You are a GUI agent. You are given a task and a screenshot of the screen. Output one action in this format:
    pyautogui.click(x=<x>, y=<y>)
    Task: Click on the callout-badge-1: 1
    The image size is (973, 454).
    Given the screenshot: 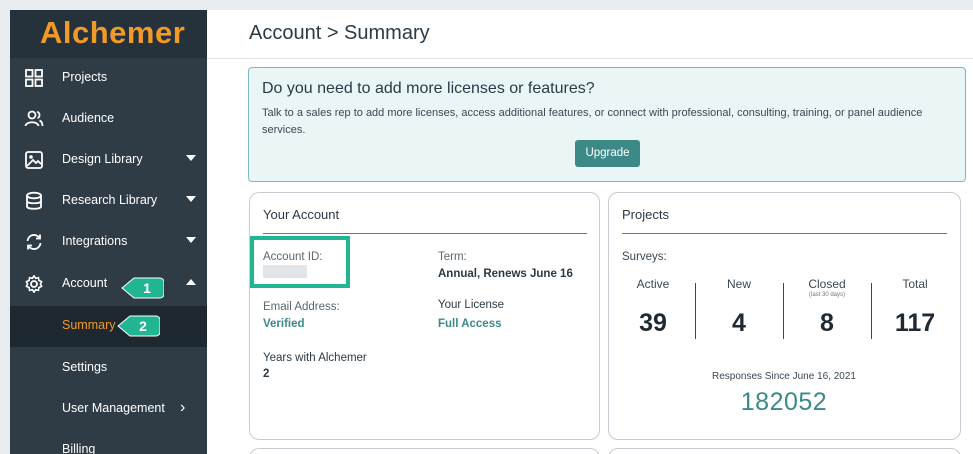 What is the action you would take?
    pyautogui.click(x=142, y=288)
    